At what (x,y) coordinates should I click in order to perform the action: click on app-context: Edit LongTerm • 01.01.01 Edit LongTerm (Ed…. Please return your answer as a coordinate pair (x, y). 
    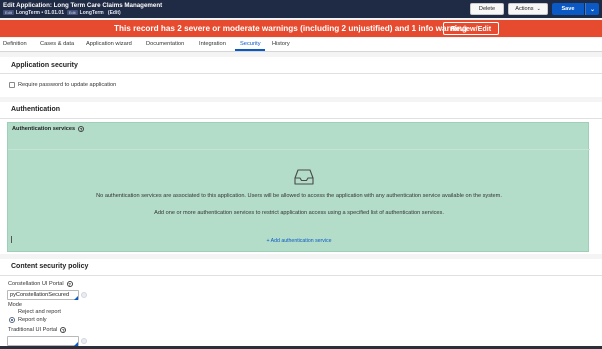
    Looking at the image, I should click on (62, 13).